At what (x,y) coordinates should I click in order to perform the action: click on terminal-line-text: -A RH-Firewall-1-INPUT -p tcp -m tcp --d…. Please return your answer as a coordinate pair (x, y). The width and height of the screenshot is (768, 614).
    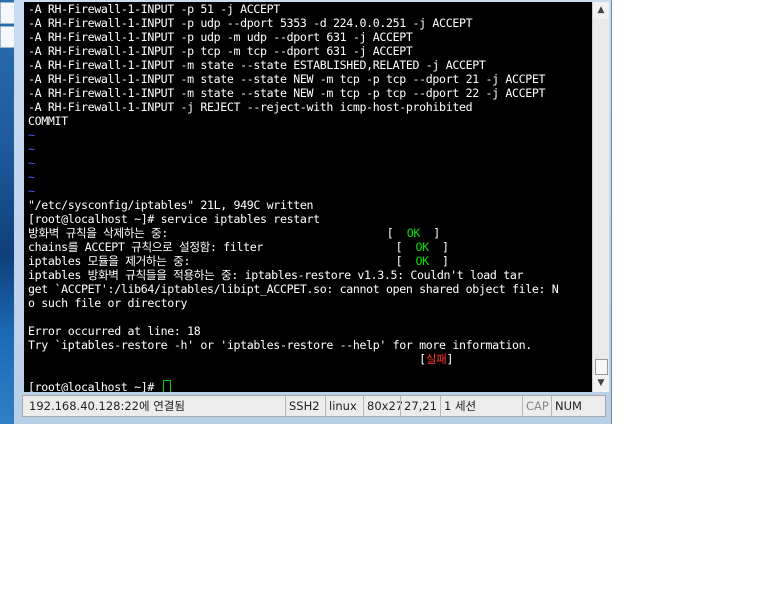
    Looking at the image, I should click on (220, 51).